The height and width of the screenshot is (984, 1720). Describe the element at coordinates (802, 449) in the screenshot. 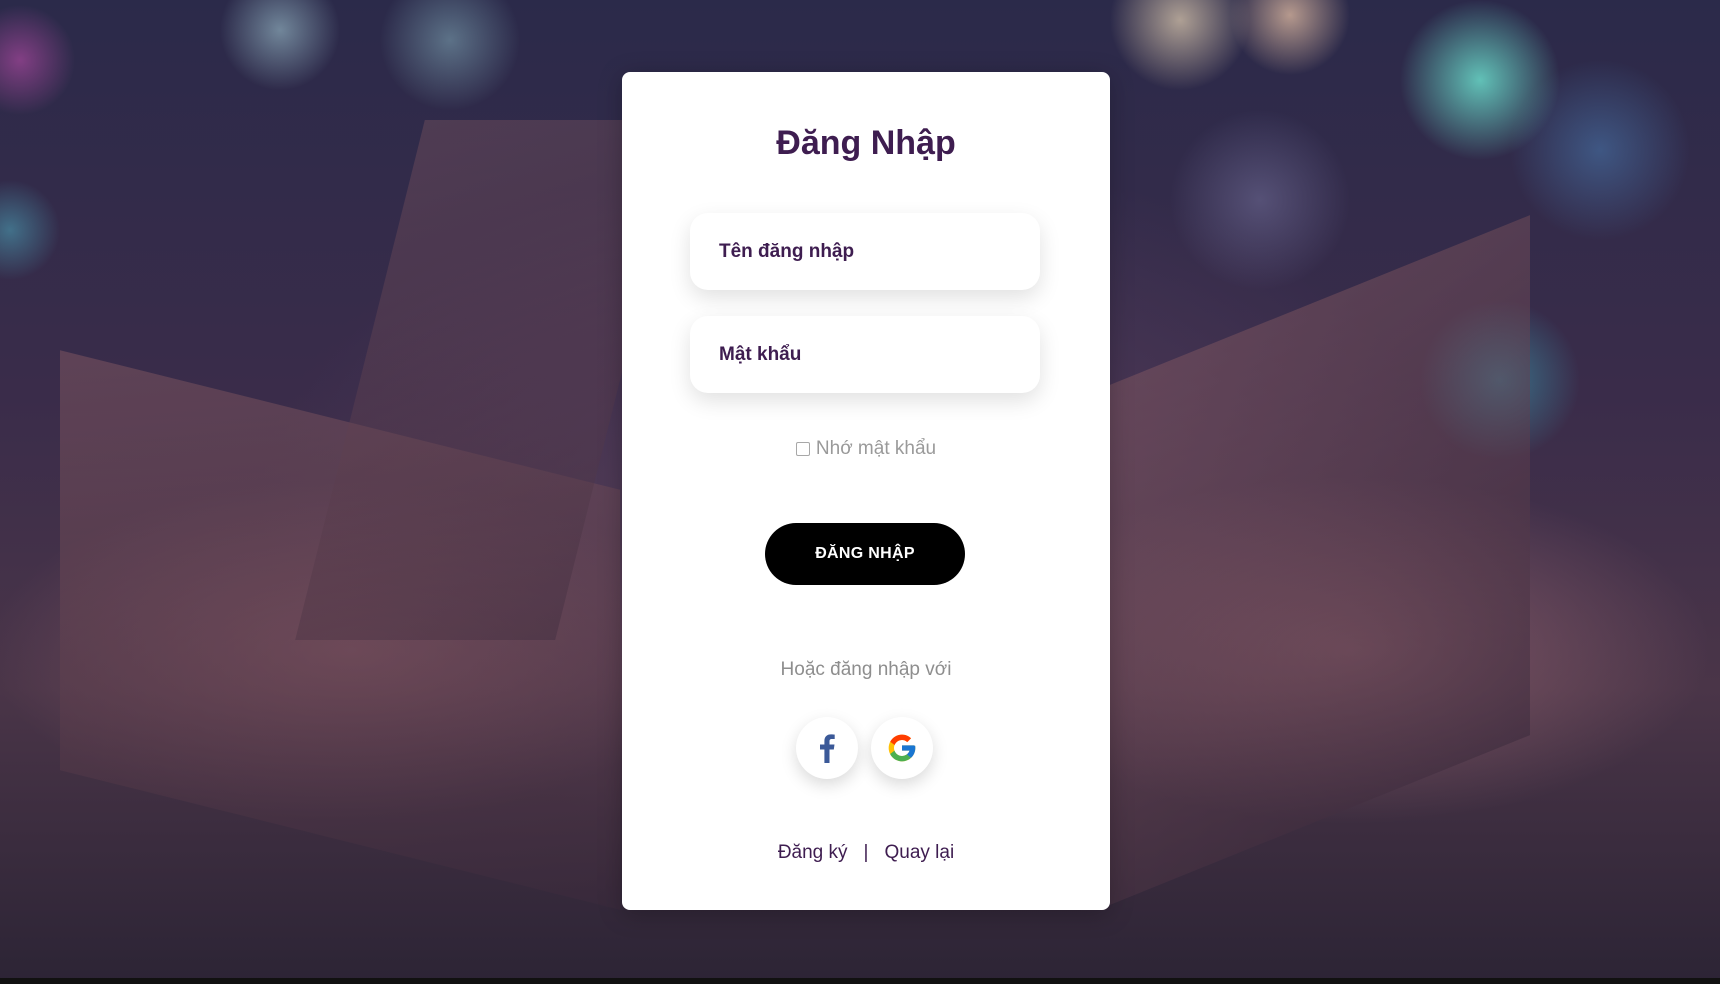

I see `remember-checkbox` at that location.